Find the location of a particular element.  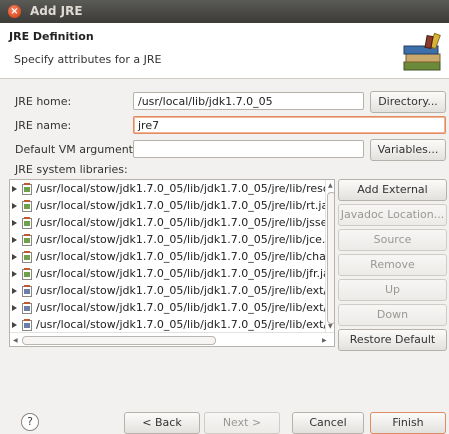

back-button: < Back is located at coordinates (162, 423).